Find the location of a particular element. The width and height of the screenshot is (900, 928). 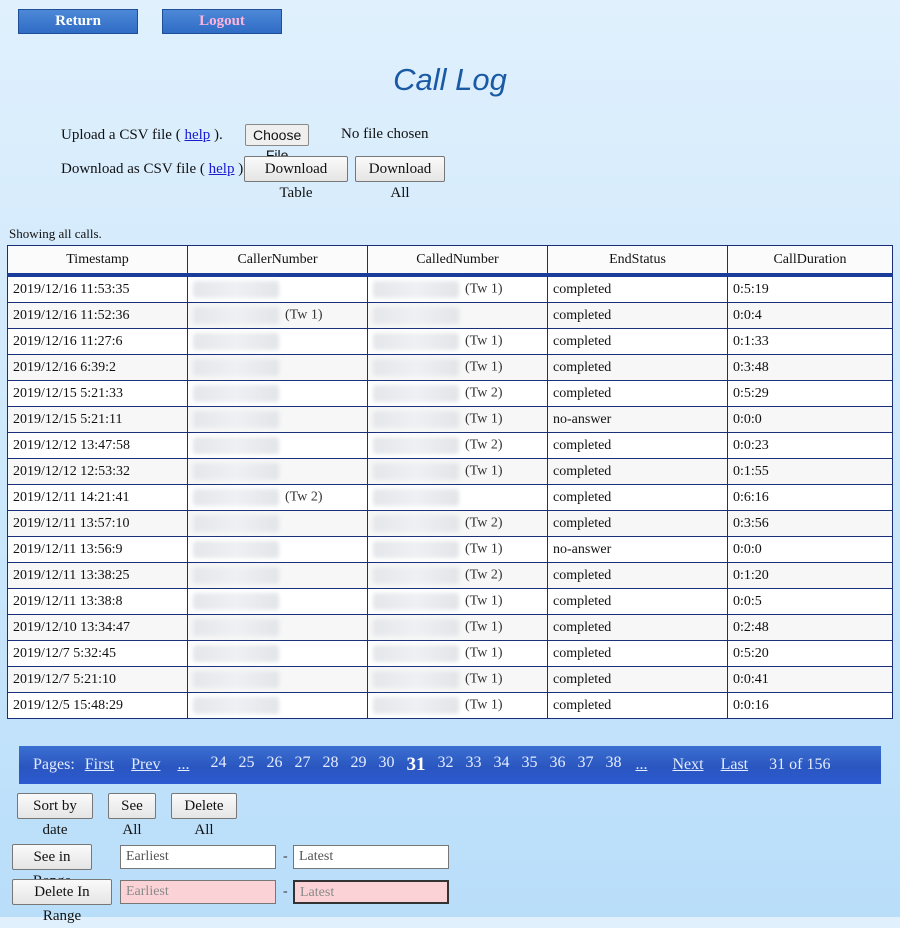

upload-text: Upload a CSV file ( is located at coordinates (121, 134).